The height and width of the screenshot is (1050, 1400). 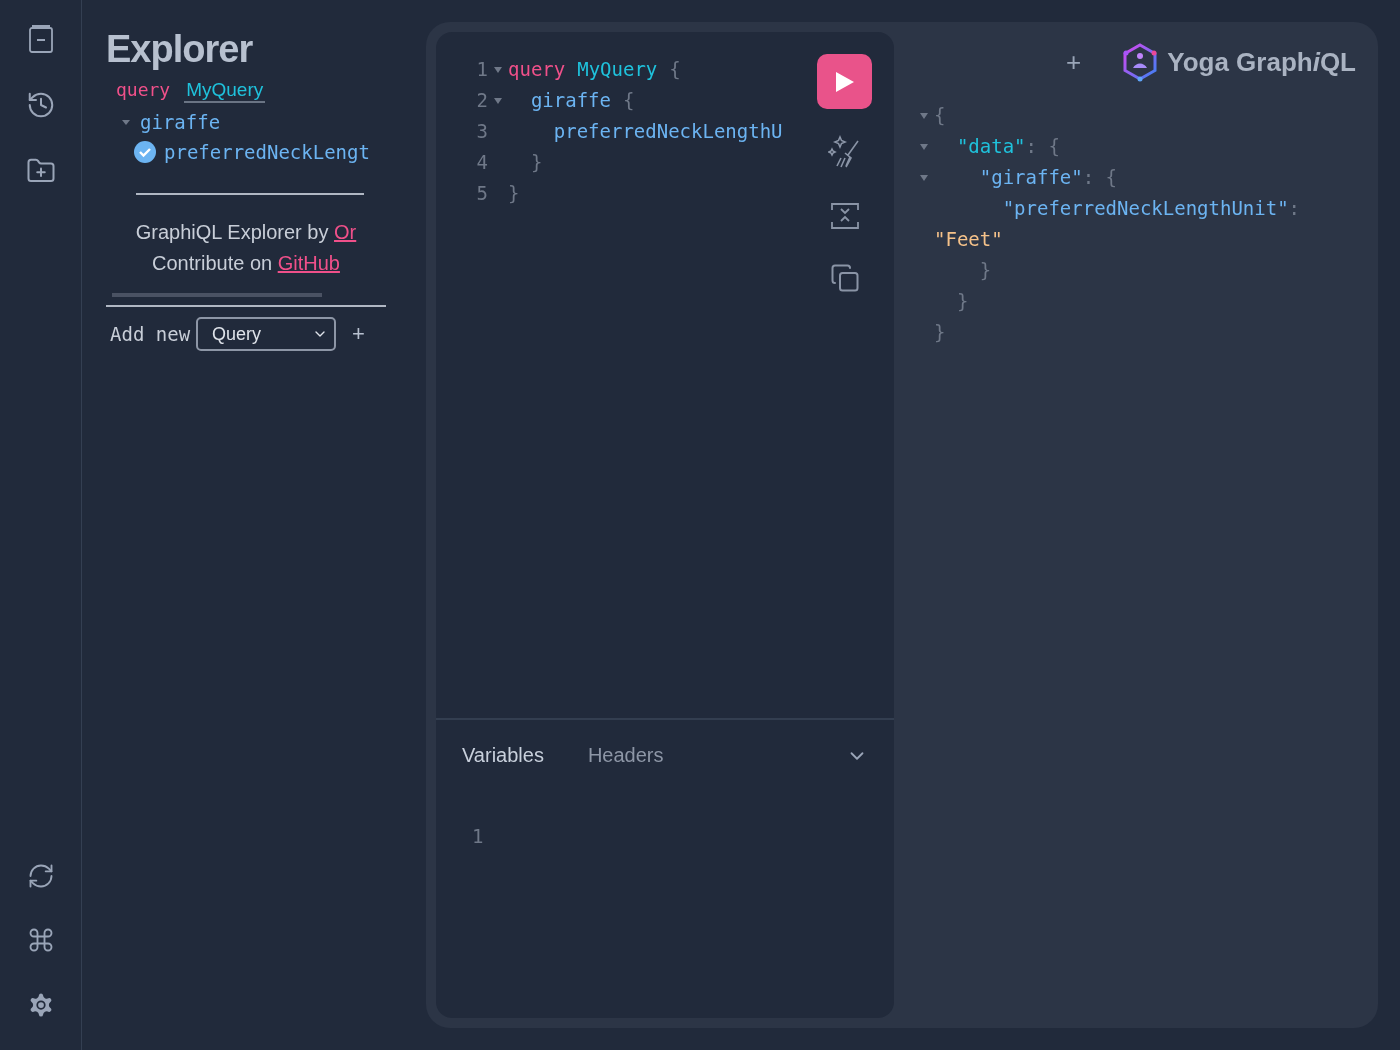 I want to click on contribute-text: Contribute on, so click(x=212, y=263).